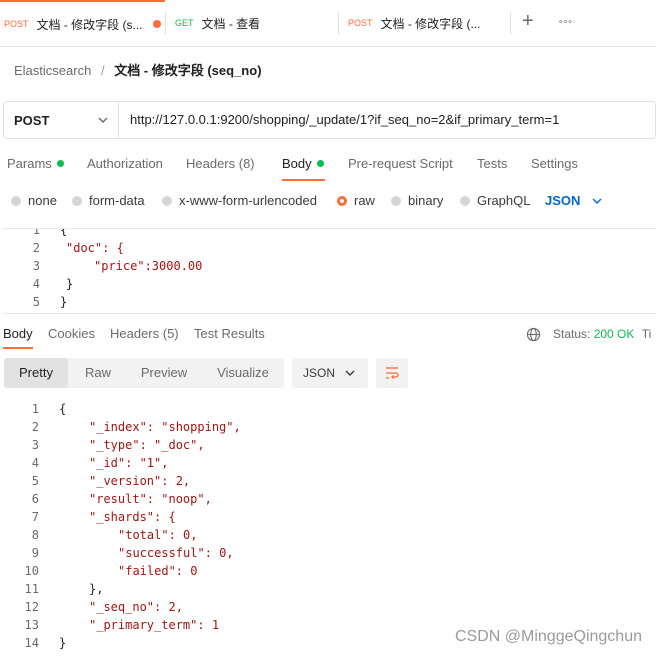  I want to click on request-body-editor: 1 2 3 4 5 { "doc": { "price":3000.00 } }, so click(329, 271).